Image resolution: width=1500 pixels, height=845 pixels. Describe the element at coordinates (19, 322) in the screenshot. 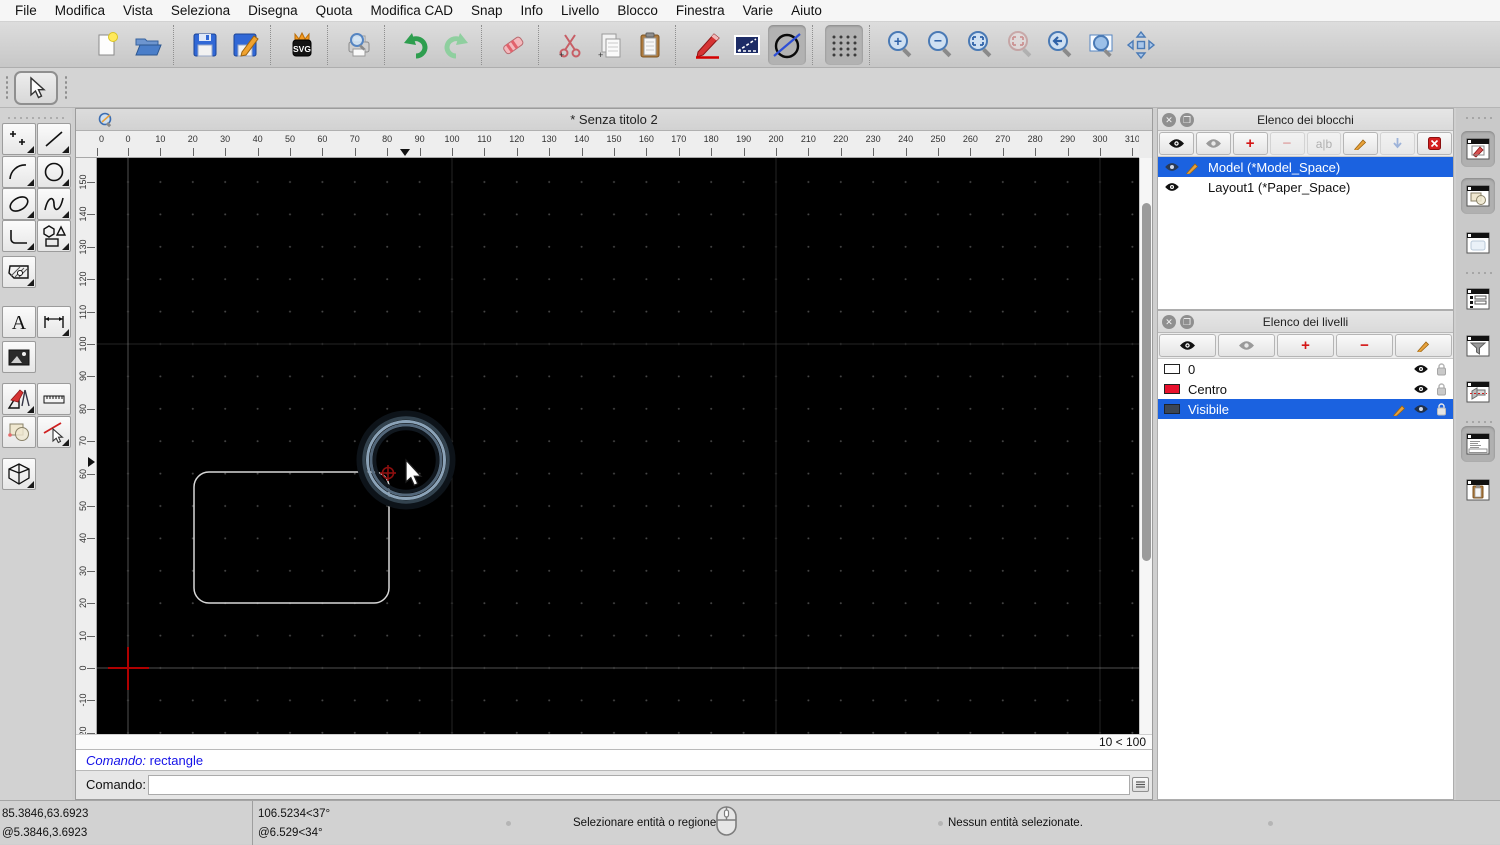

I see `text-tool-button: A` at that location.